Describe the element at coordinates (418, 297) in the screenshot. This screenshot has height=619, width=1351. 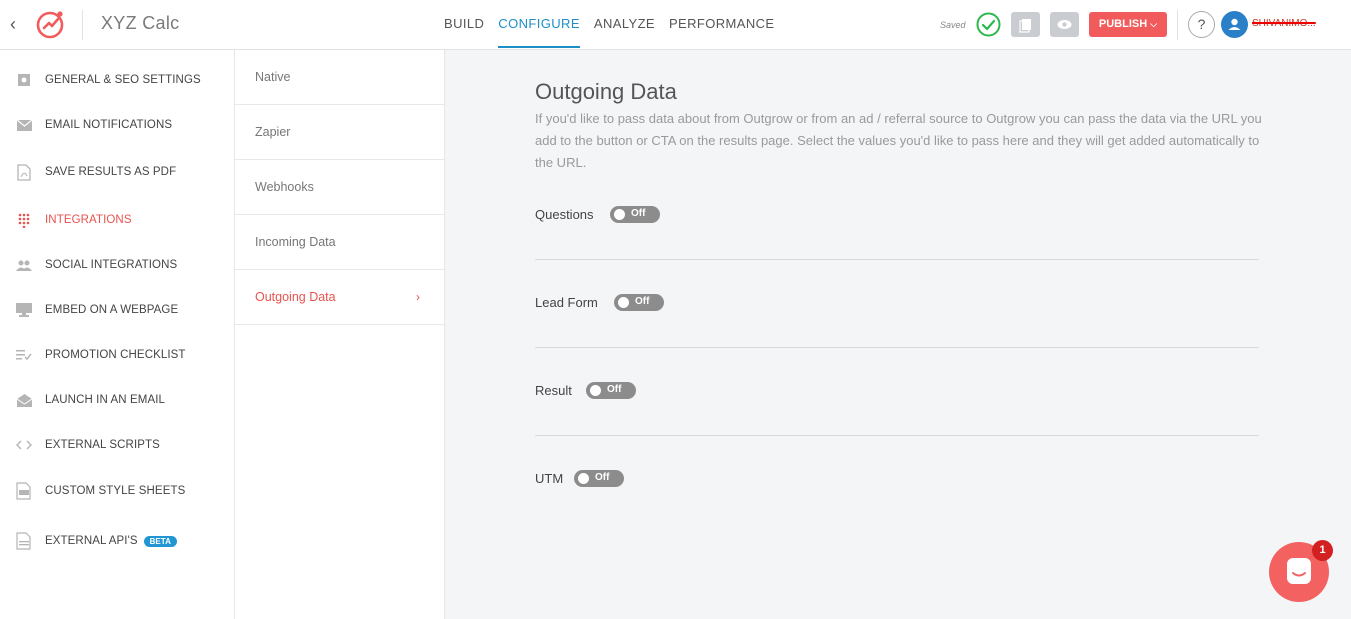
I see `chevron-right-icon: ›` at that location.